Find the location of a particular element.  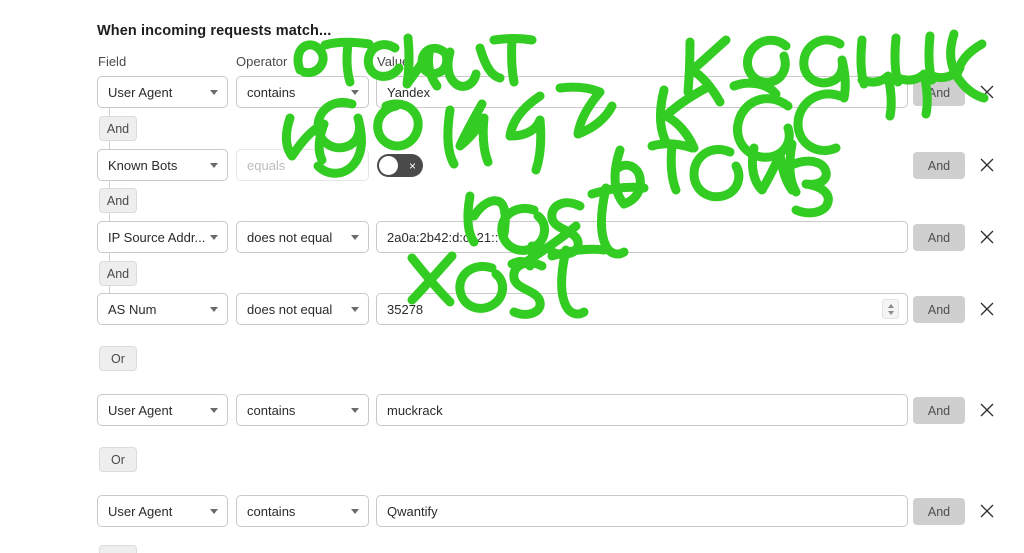

value-input-text: 2a0a:2b42:d:ca21:: is located at coordinates (443, 237).